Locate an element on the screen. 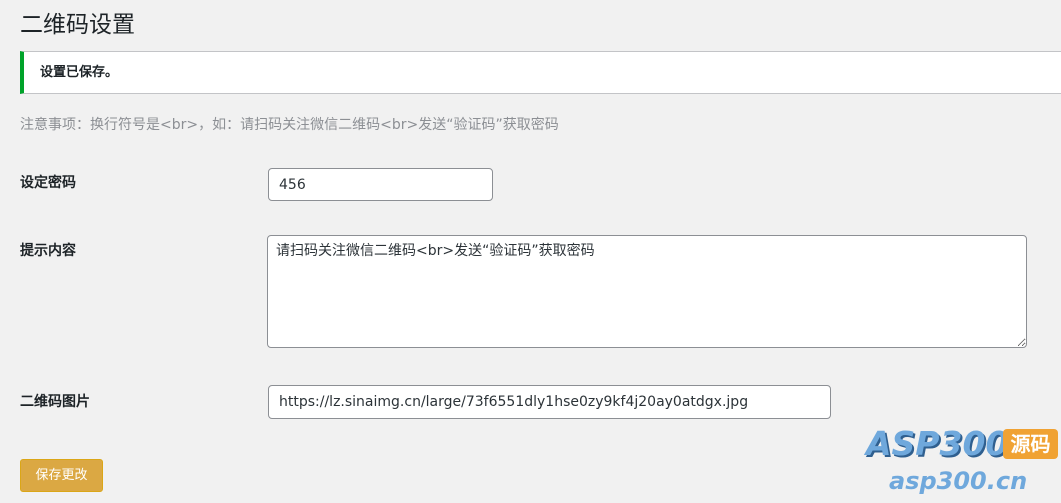 This screenshot has height=503, width=1061. success-notice: 设置已保存。 is located at coordinates (540, 72).